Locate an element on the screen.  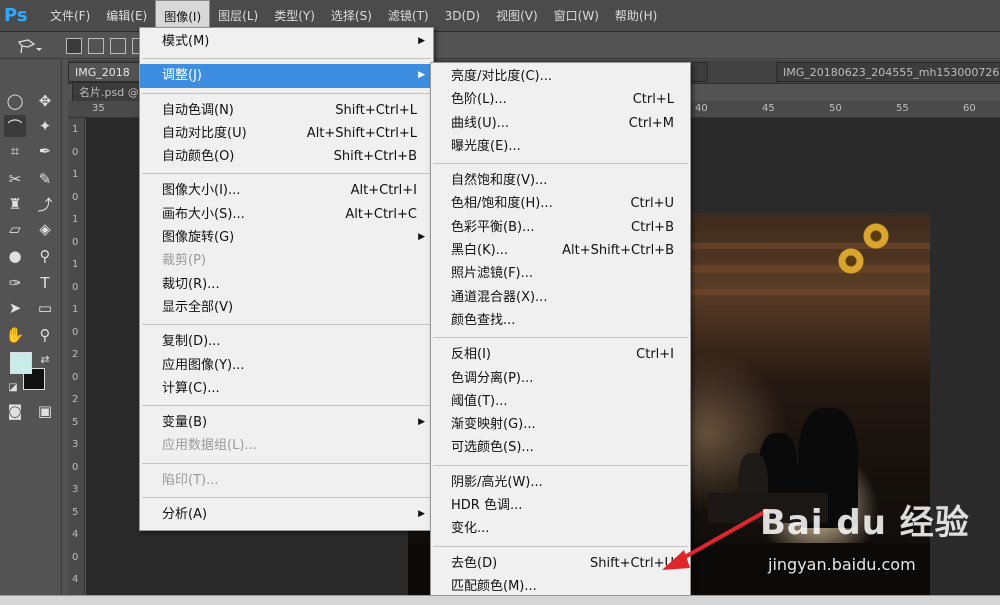
blur-tool-icon: ● is located at coordinates (15, 256).